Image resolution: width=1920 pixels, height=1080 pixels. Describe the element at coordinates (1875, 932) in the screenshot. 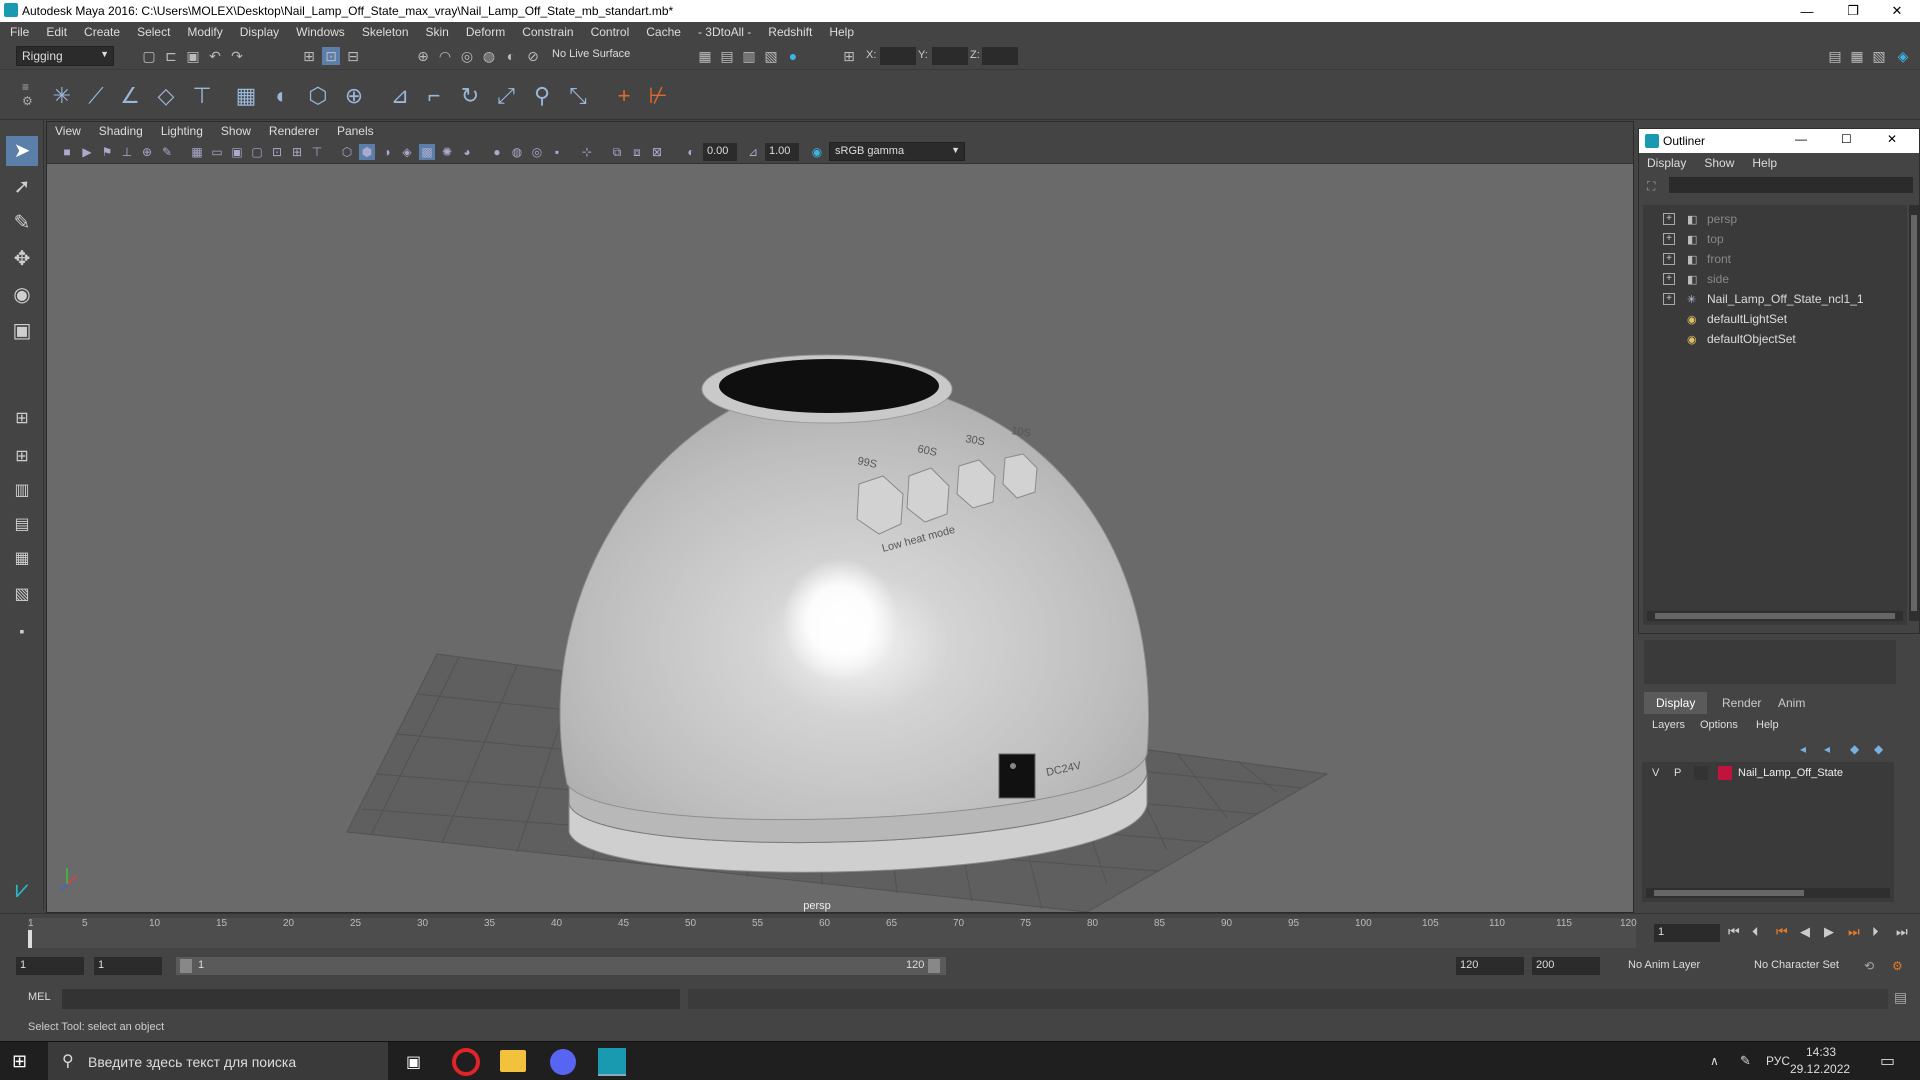

I see `step-forward-icon: ⏵` at that location.